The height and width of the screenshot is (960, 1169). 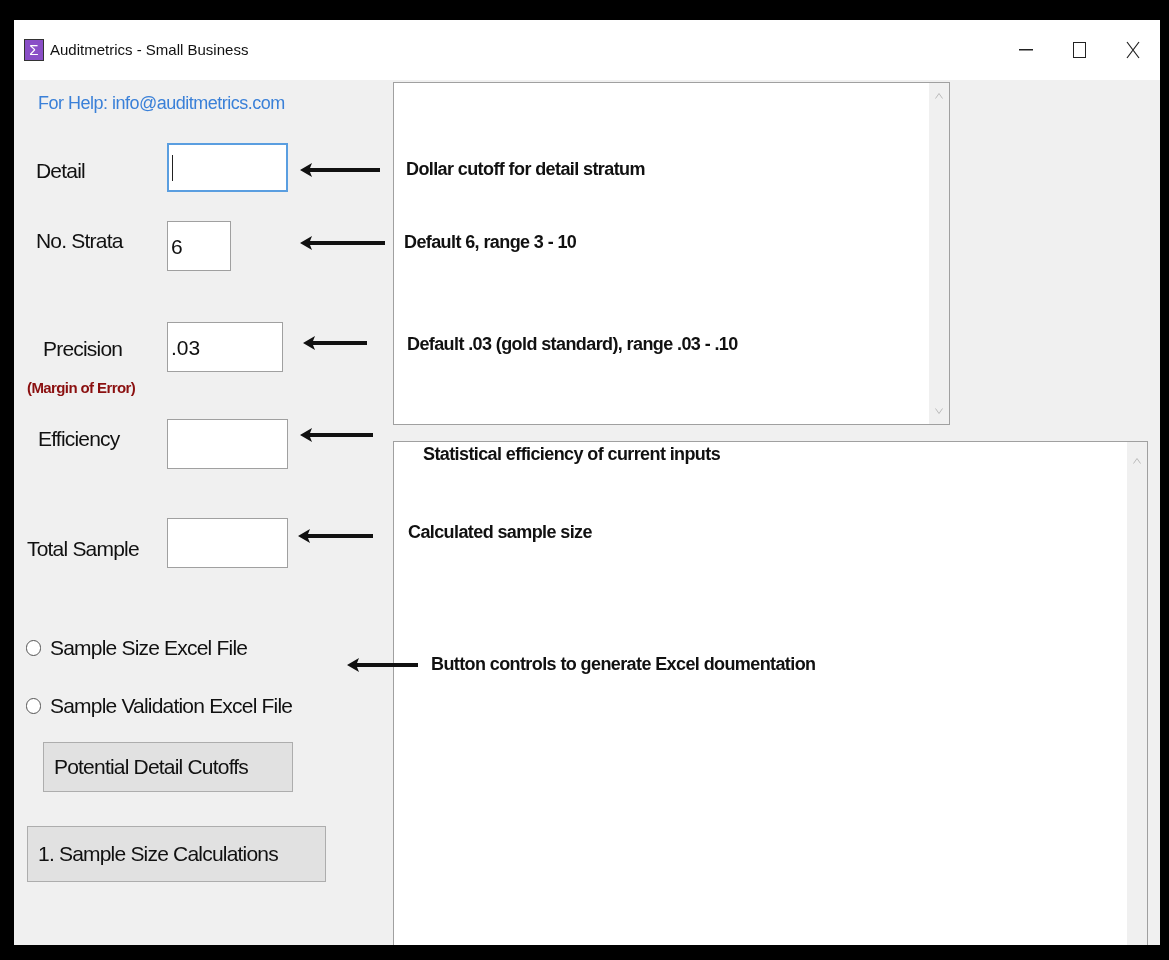 I want to click on help-link: For Help: info@auditmetrics.com, so click(x=161, y=103).